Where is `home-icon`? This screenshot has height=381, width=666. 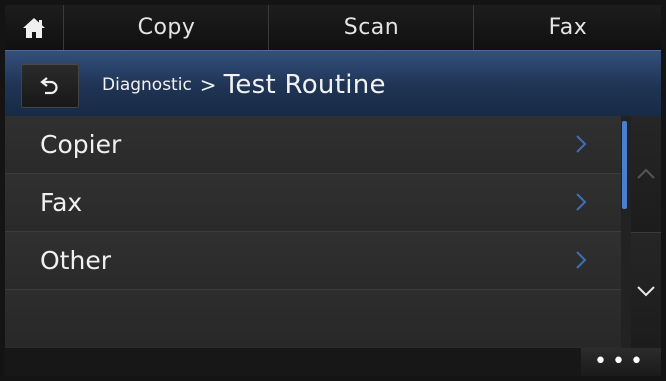 home-icon is located at coordinates (34, 27).